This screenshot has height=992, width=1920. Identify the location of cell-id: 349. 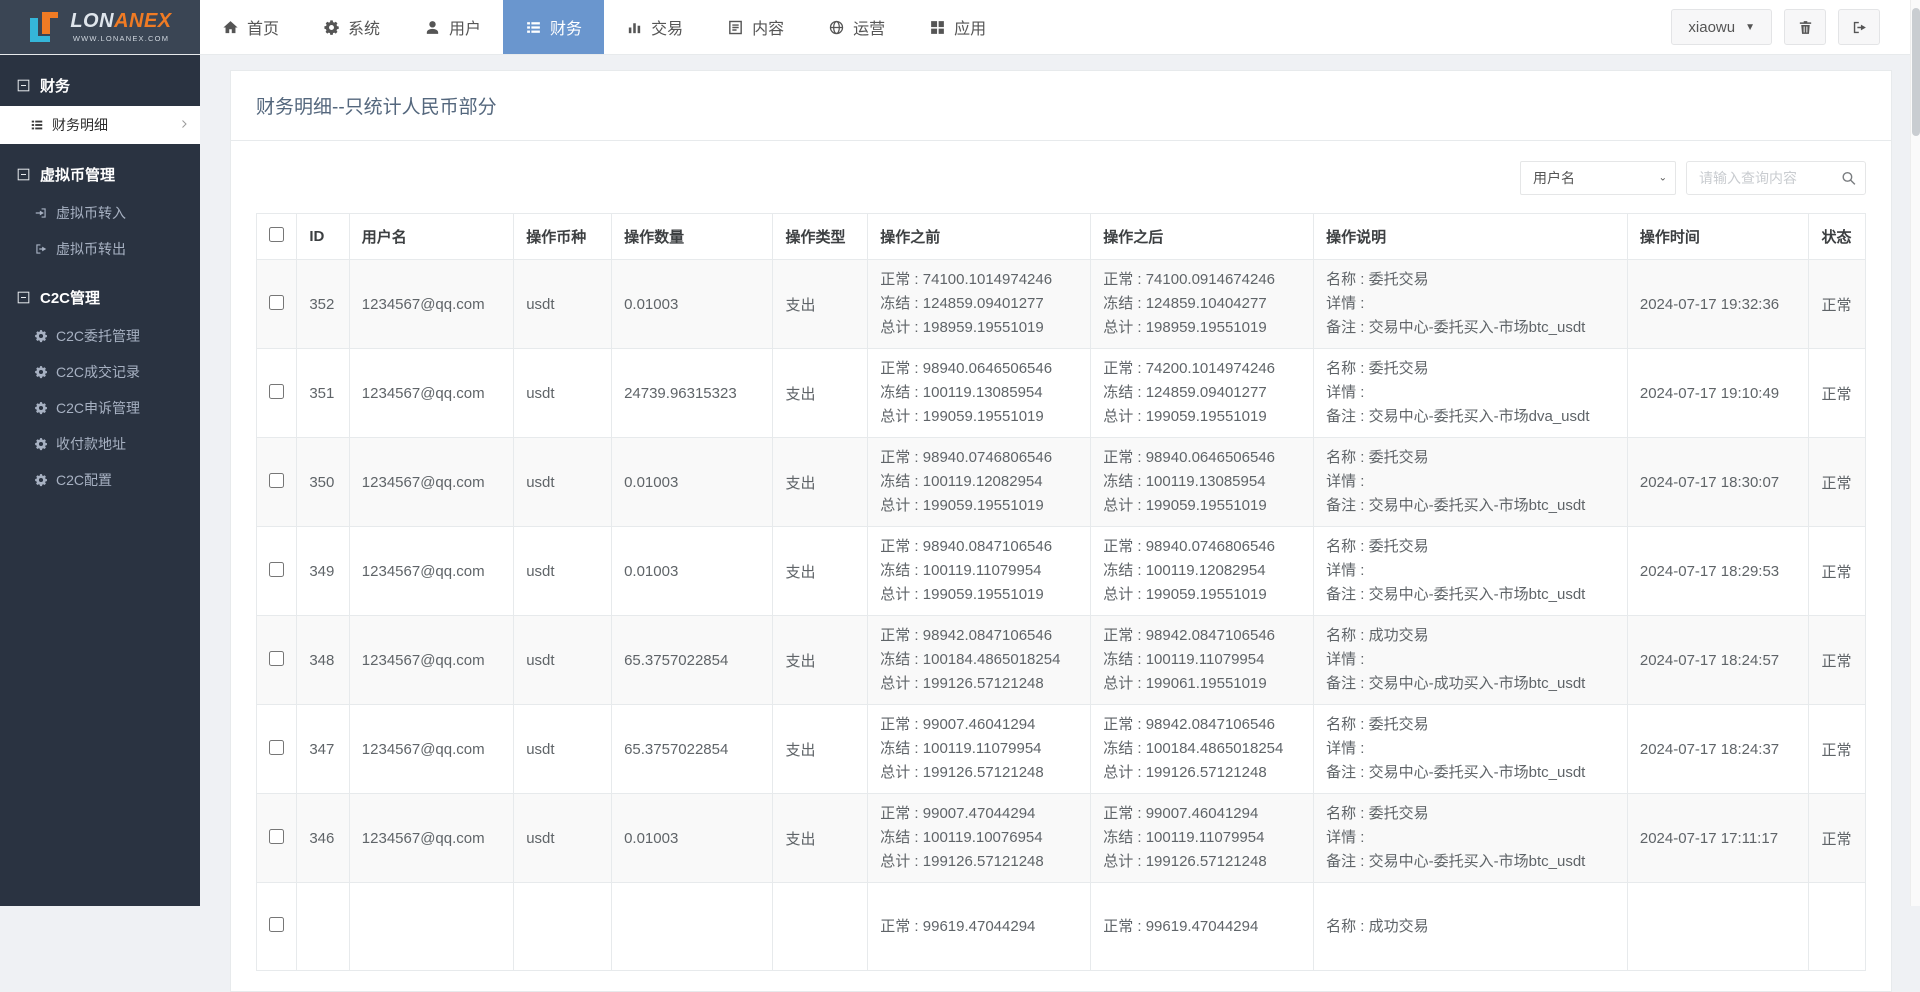
(323, 571).